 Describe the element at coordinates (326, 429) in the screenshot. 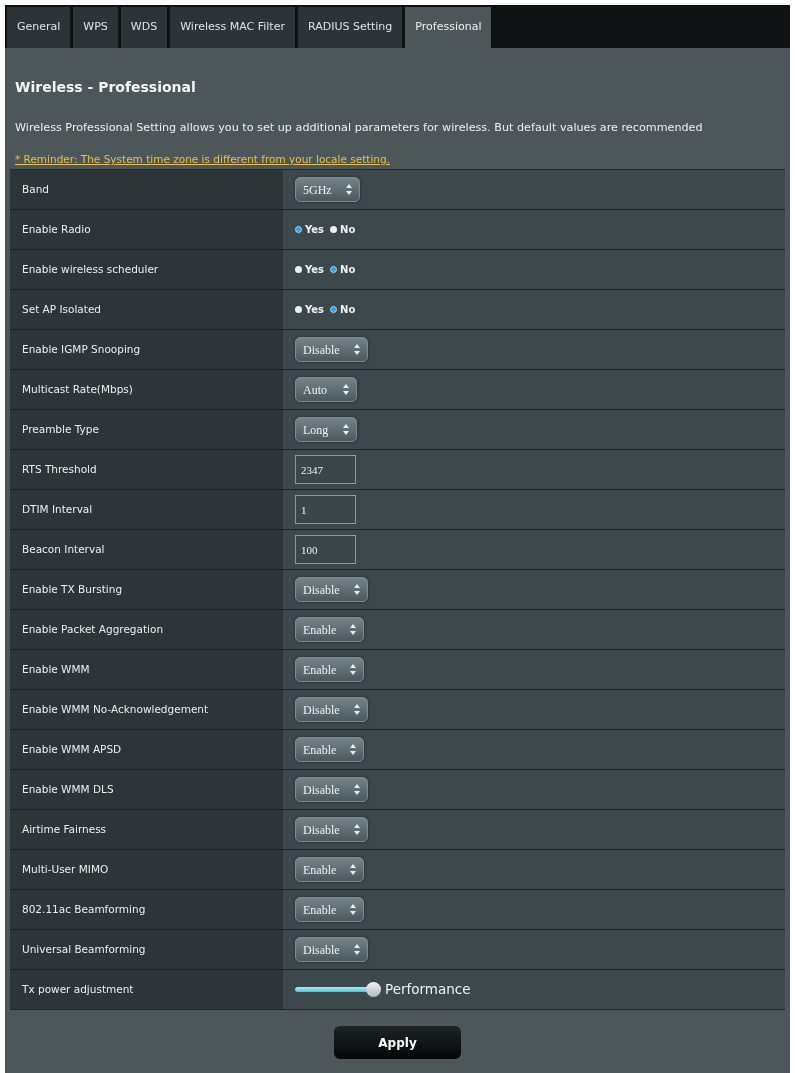

I see `dropdown: Long` at that location.